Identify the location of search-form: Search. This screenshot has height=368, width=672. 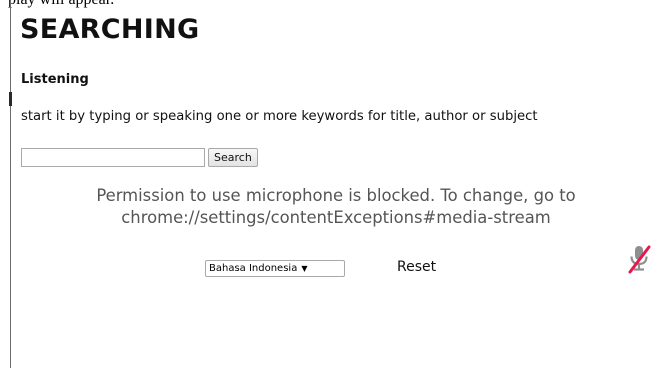
(139, 157).